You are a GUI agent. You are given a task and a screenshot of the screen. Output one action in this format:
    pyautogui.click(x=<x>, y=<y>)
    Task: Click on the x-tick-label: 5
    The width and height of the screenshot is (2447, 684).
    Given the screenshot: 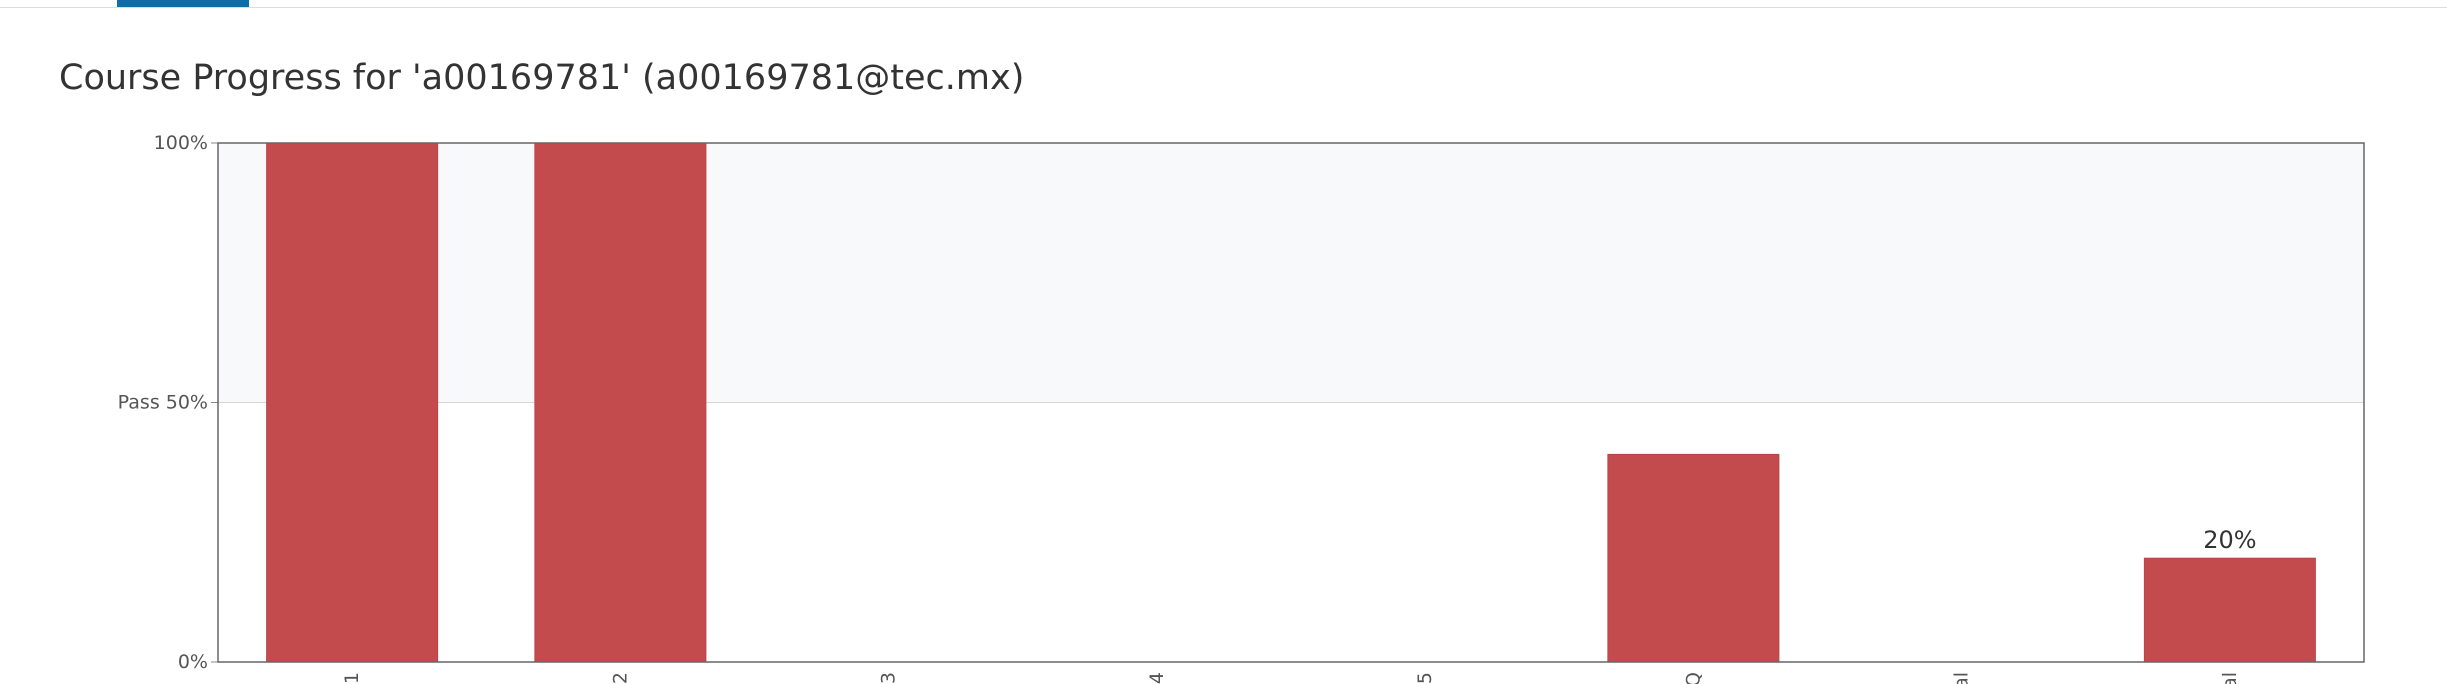 What is the action you would take?
    pyautogui.click(x=1425, y=678)
    